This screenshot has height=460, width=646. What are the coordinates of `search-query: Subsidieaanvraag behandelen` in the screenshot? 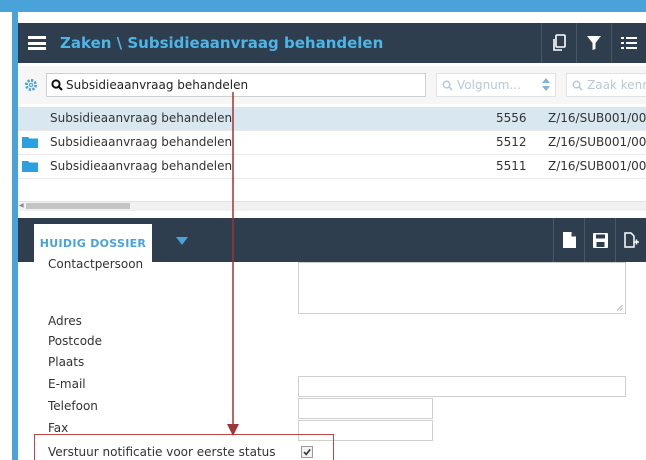 It's located at (157, 85).